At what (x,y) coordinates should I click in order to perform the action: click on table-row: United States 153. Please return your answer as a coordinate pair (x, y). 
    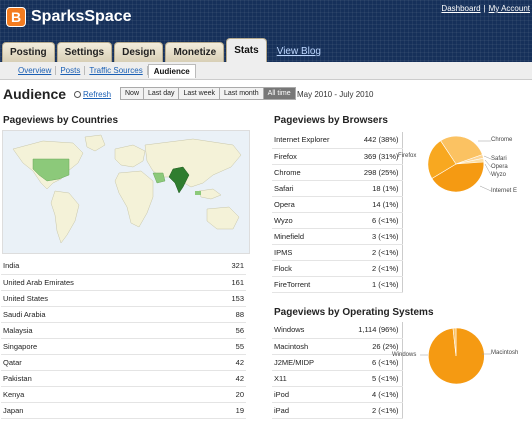
    Looking at the image, I should click on (123, 298).